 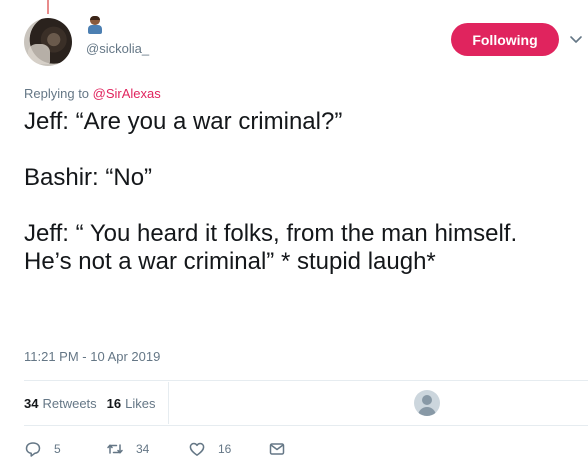 I want to click on retweets-stat: 34 Retweets, so click(x=60, y=403).